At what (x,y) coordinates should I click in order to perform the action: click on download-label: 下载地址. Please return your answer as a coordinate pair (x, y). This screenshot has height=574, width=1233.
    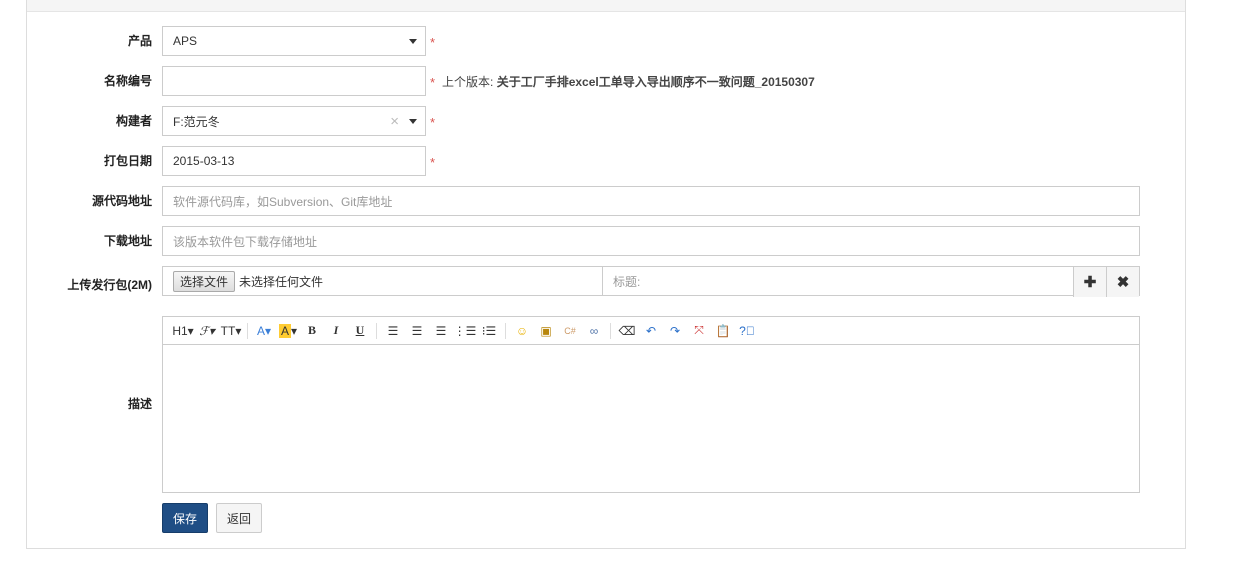
    Looking at the image, I should click on (127, 241).